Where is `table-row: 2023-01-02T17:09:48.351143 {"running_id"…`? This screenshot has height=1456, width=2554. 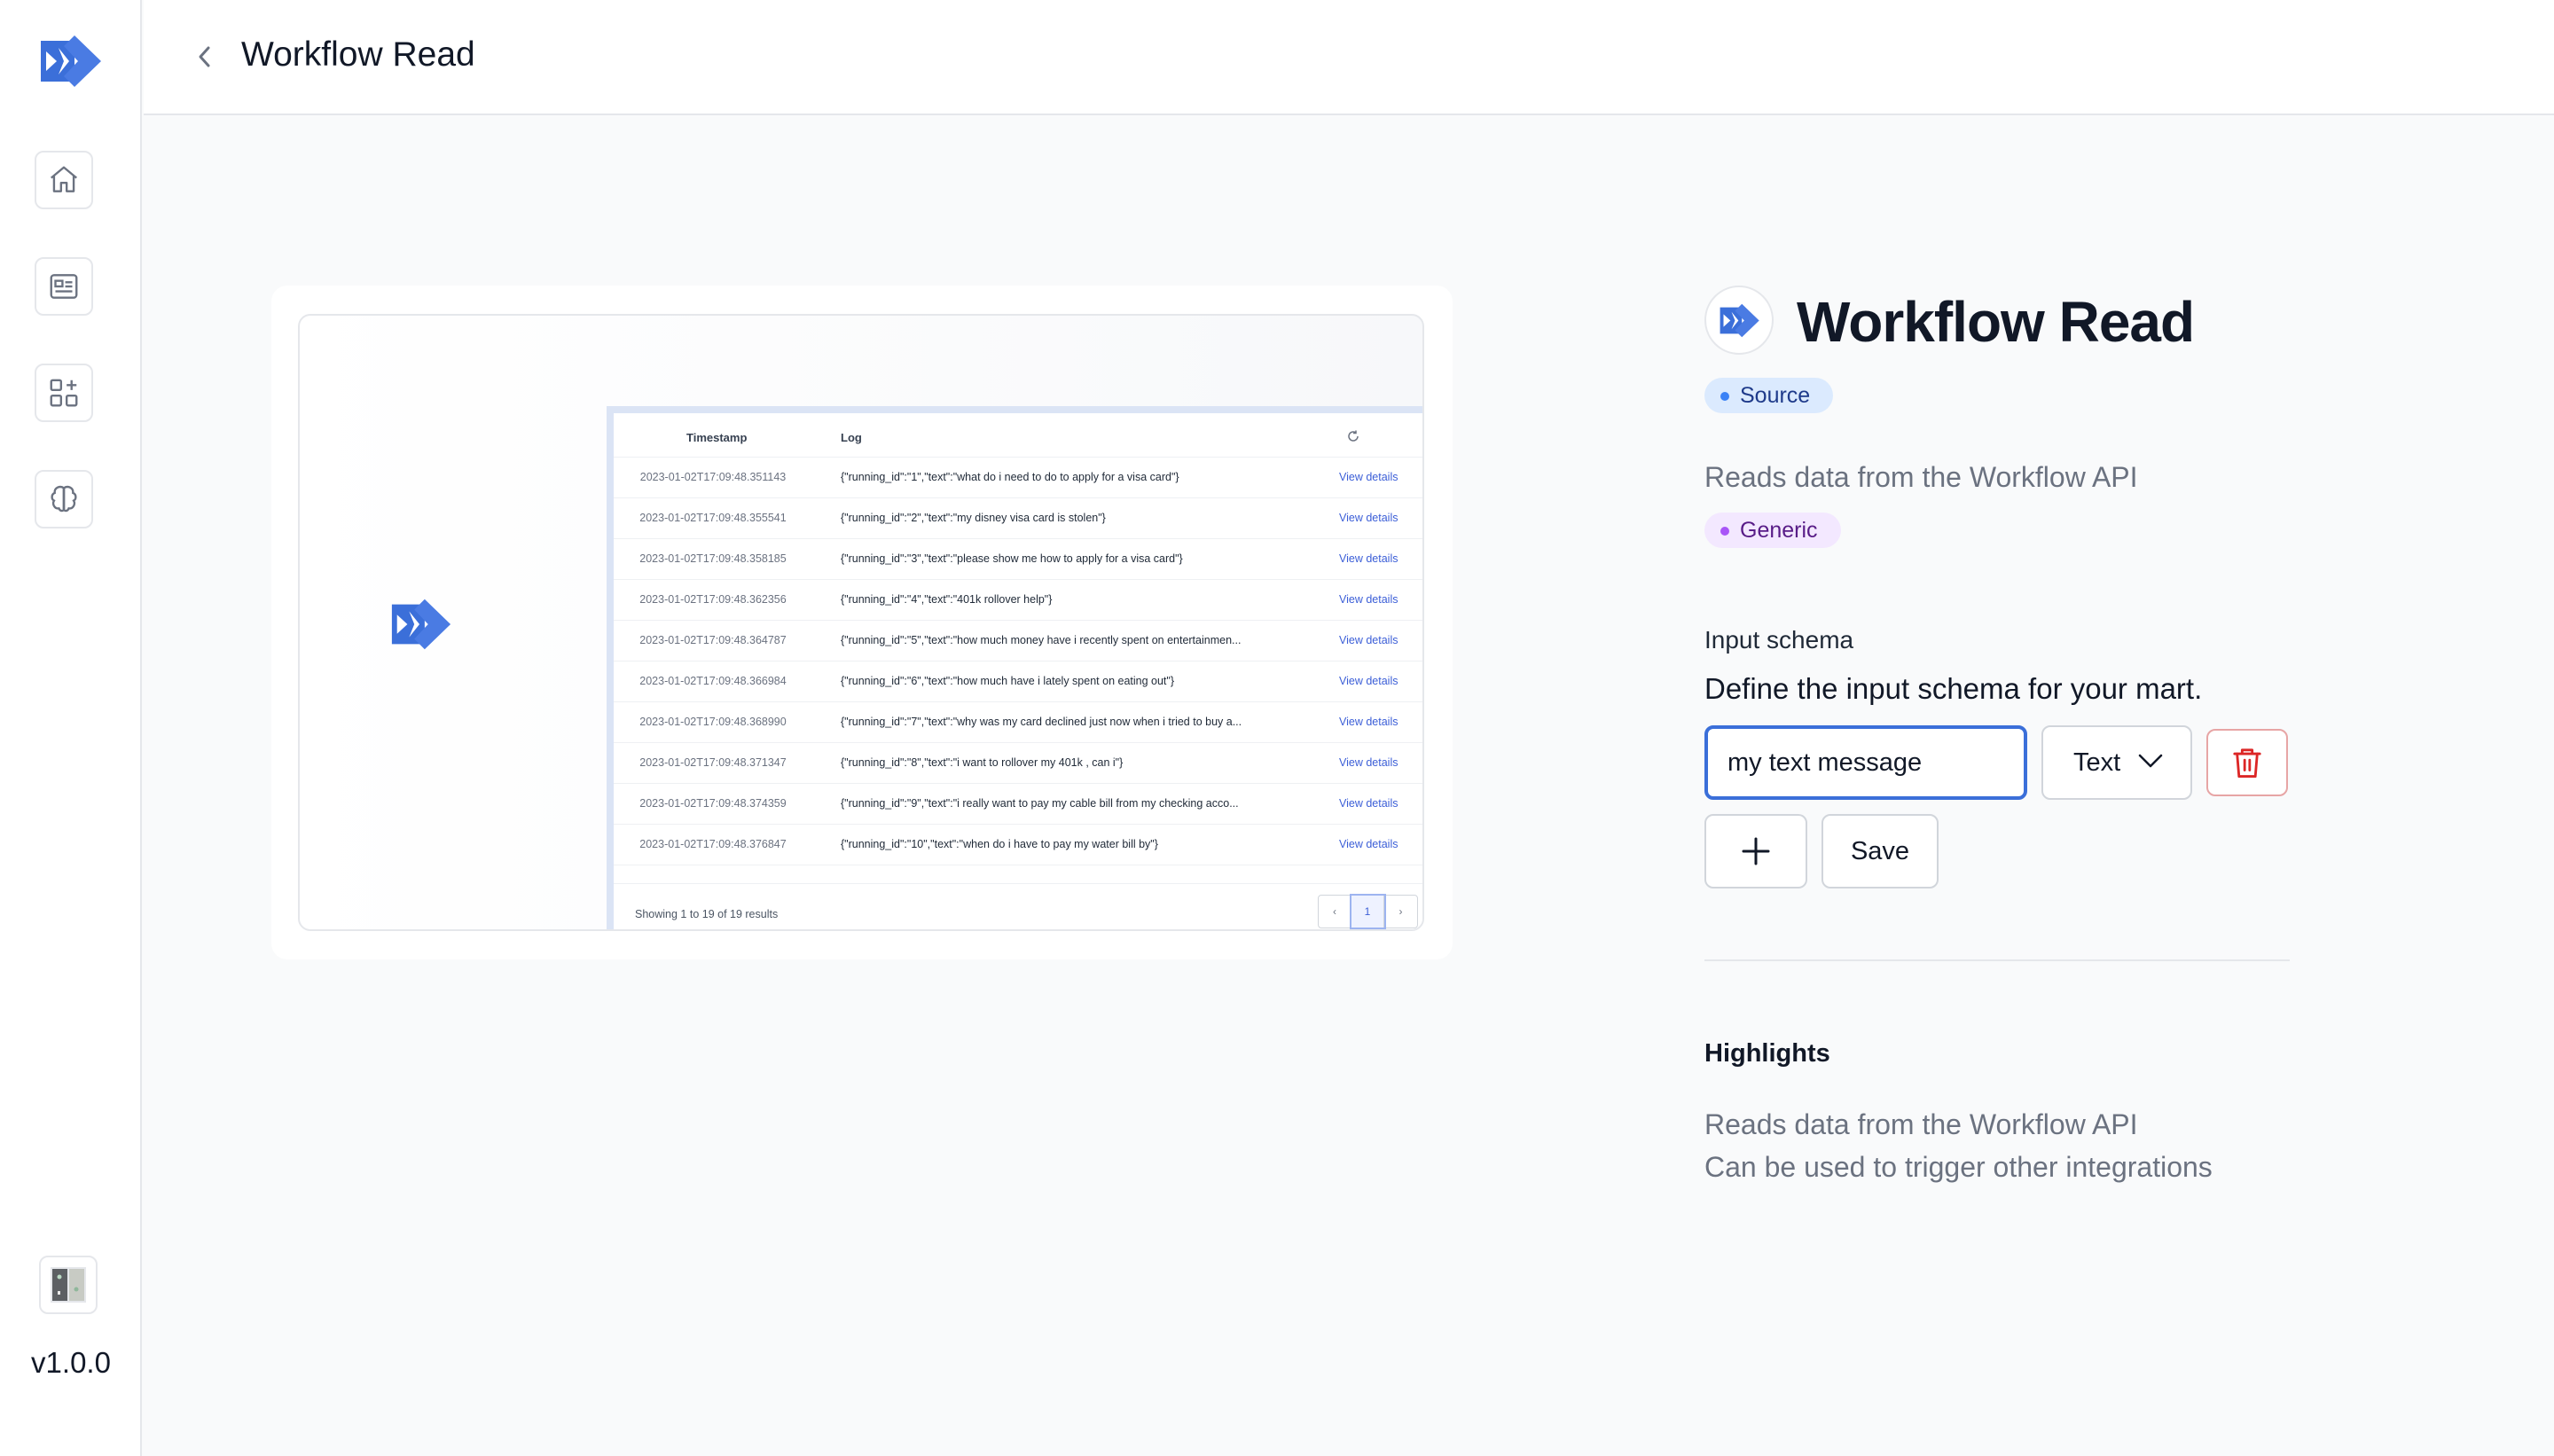 table-row: 2023-01-02T17:09:48.351143 {"running_id"… is located at coordinates (1018, 478).